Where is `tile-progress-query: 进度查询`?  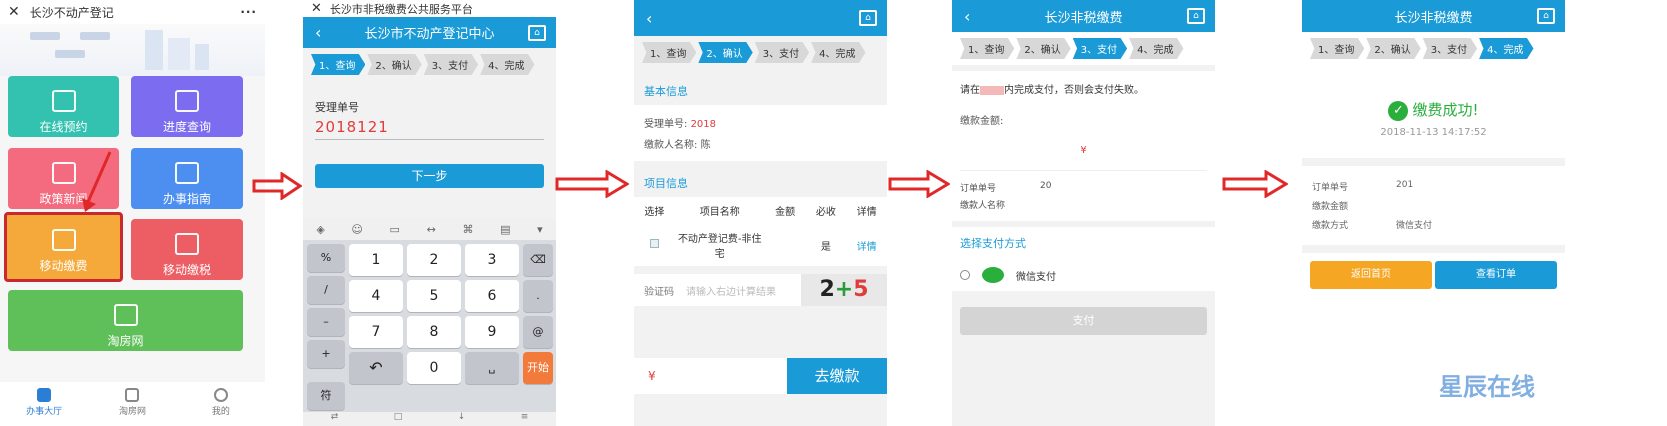
tile-progress-query: 进度查询 is located at coordinates (187, 106).